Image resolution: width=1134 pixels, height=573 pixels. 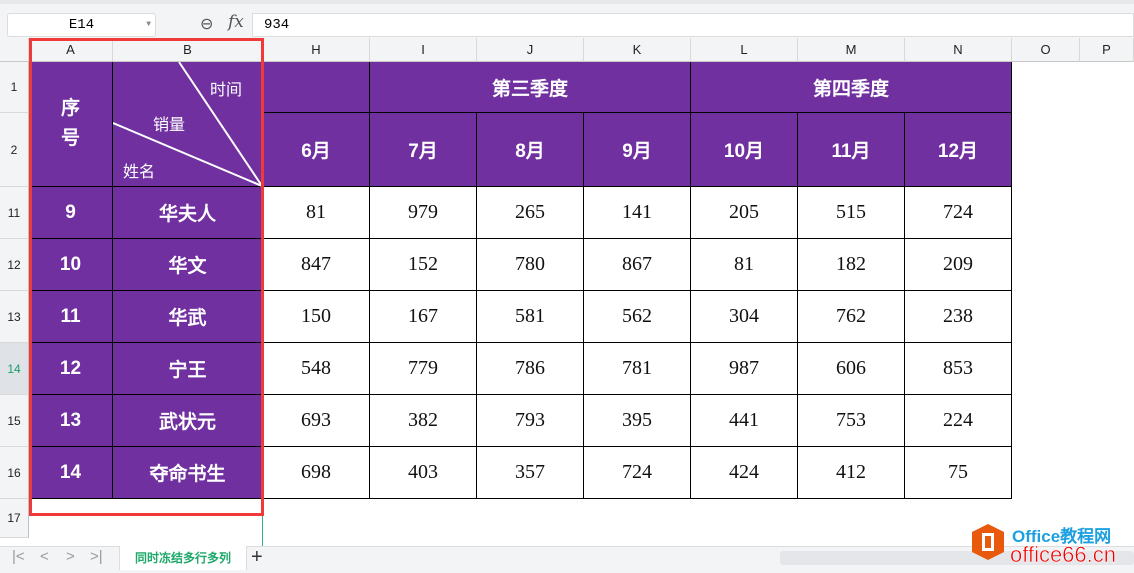 What do you see at coordinates (96, 556) in the screenshot?
I see `last-sheet-icon: >|` at bounding box center [96, 556].